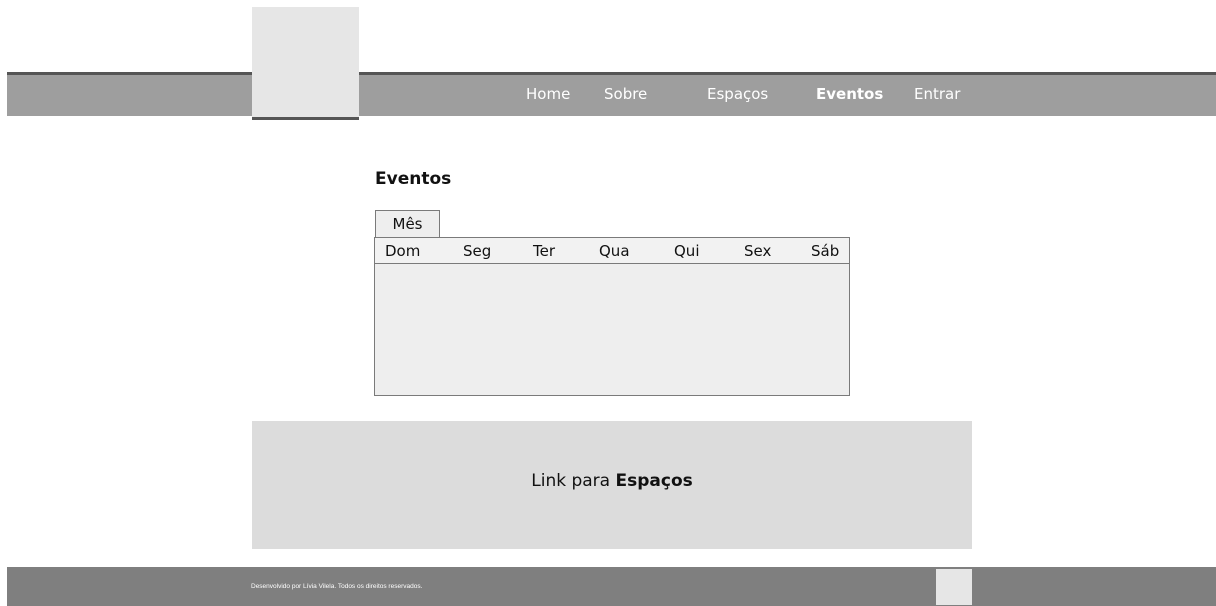 This screenshot has width=1216, height=606. What do you see at coordinates (849, 94) in the screenshot?
I see `nav-item-eventos: Eventos` at bounding box center [849, 94].